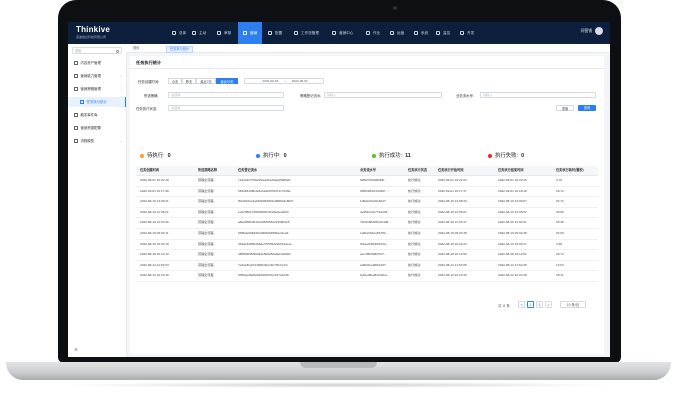  I want to click on sidebar-item-strategy: 营销策略管理 ⌃, so click(97, 89).